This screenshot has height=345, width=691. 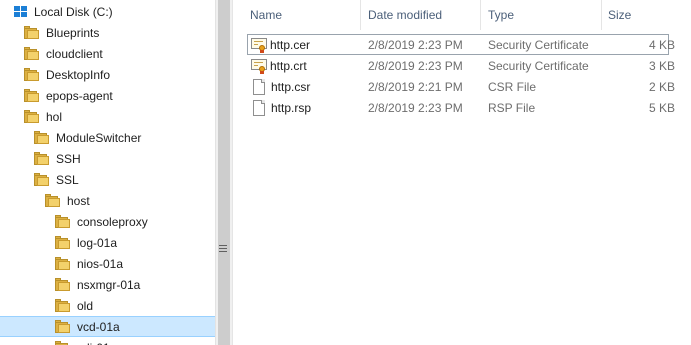 I want to click on tree-item-label: log-01a, so click(x=97, y=242).